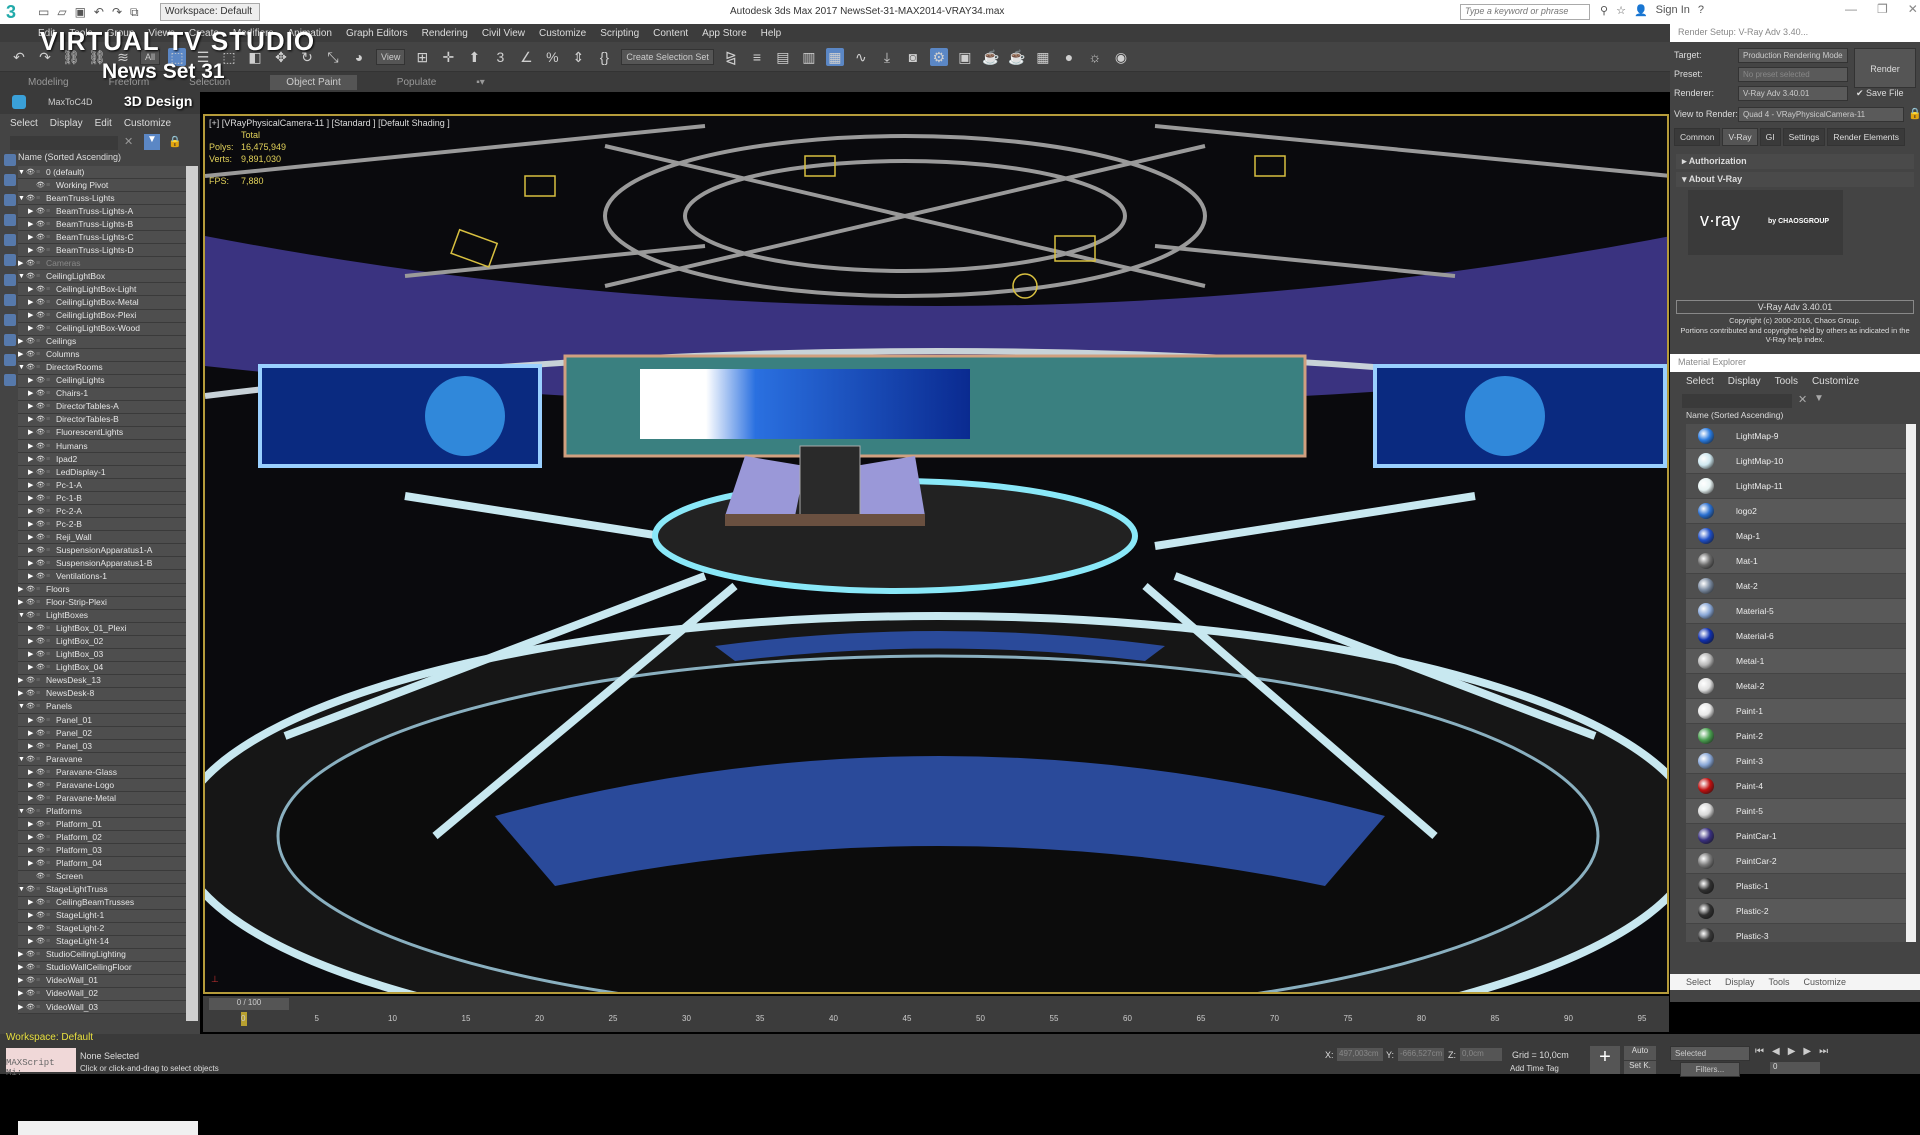  Describe the element at coordinates (1798, 761) in the screenshot. I see `material-item: Paint-3` at that location.